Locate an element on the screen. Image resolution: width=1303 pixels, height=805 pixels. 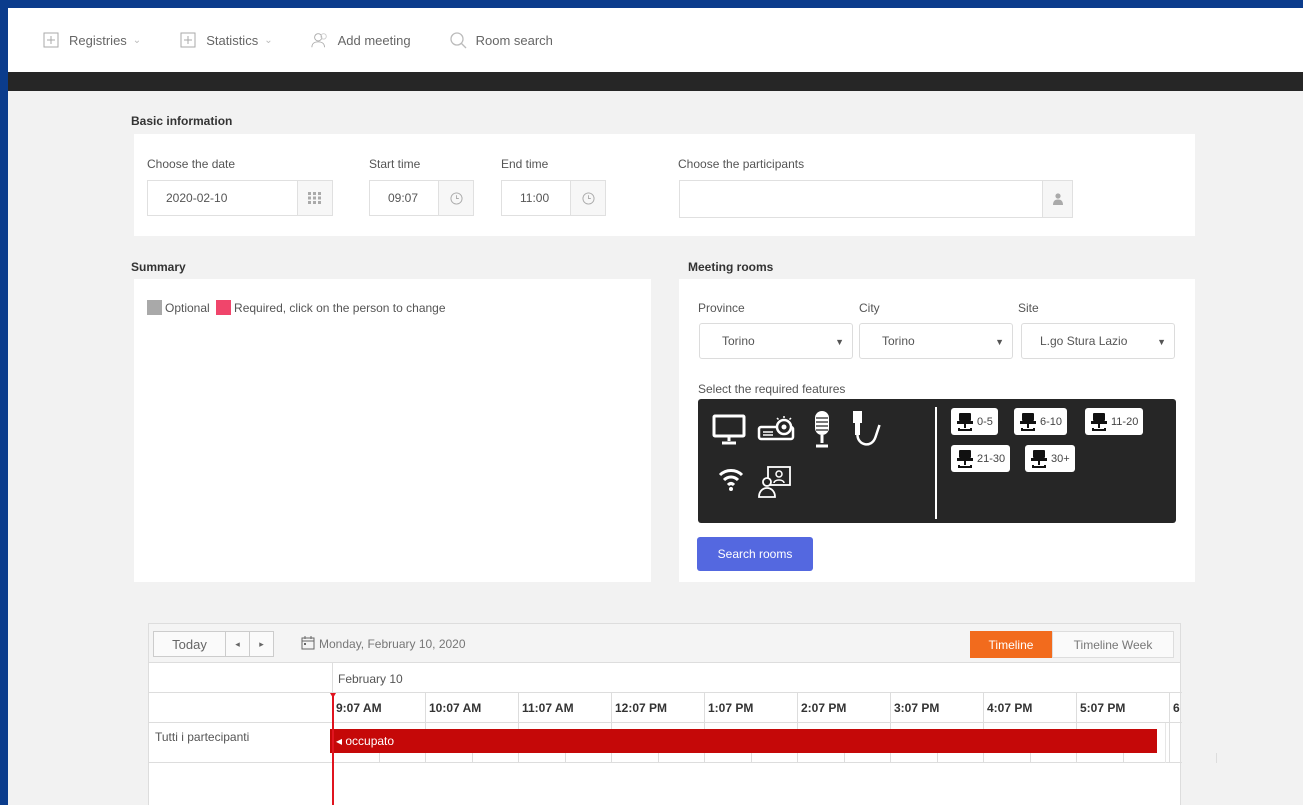
current-time-indicator is located at coordinates (333, 749).